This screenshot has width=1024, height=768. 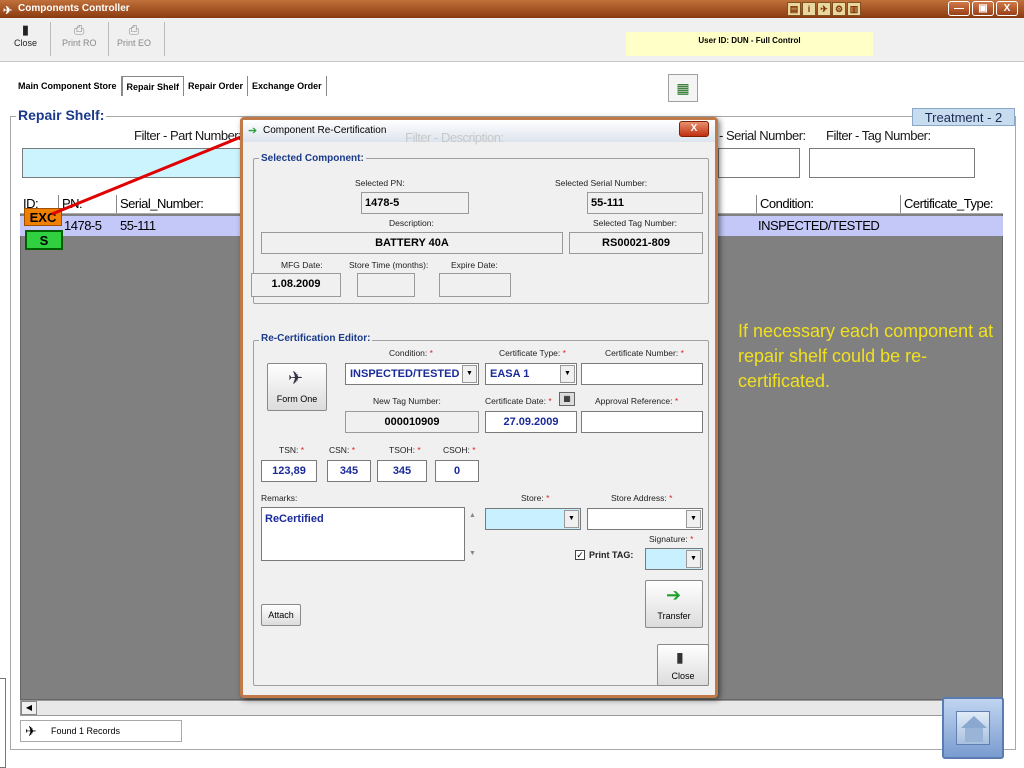 I want to click on csoh-label: CSOH: *, so click(x=459, y=450).